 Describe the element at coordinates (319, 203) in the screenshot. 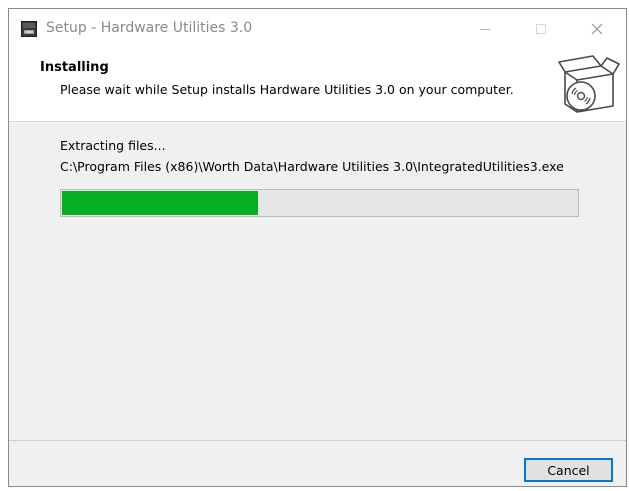

I see `install-progress-bar` at that location.